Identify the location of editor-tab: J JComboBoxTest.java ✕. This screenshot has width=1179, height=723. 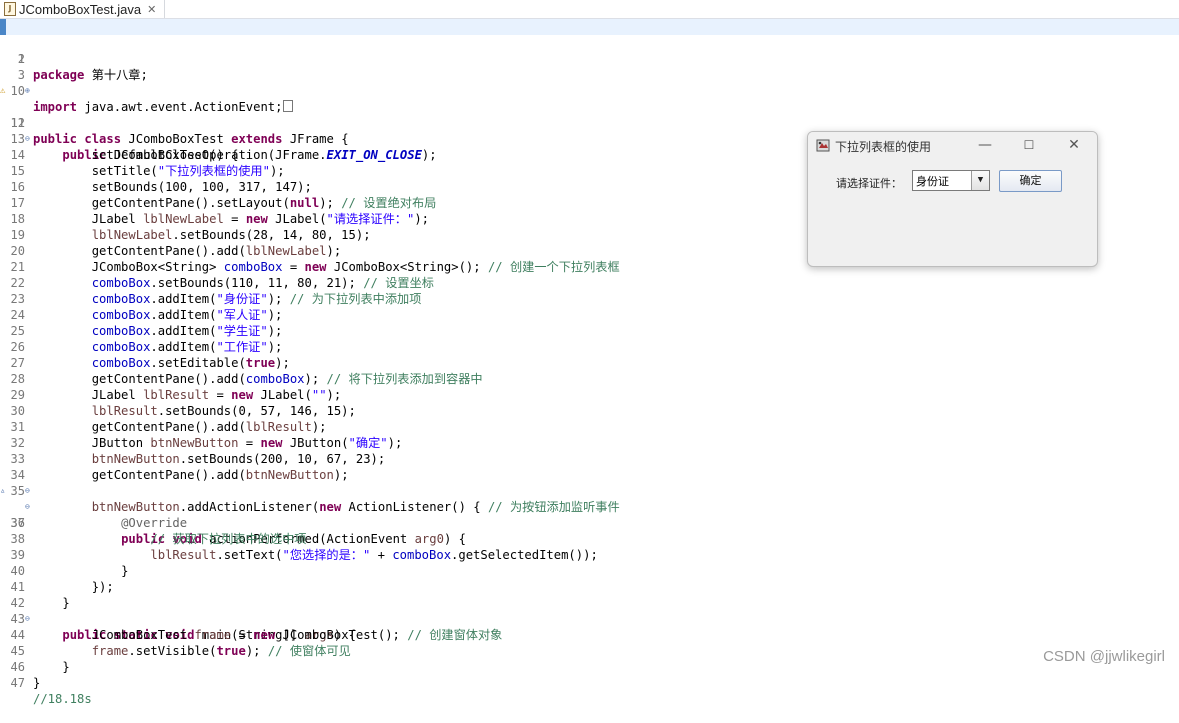
(83, 9).